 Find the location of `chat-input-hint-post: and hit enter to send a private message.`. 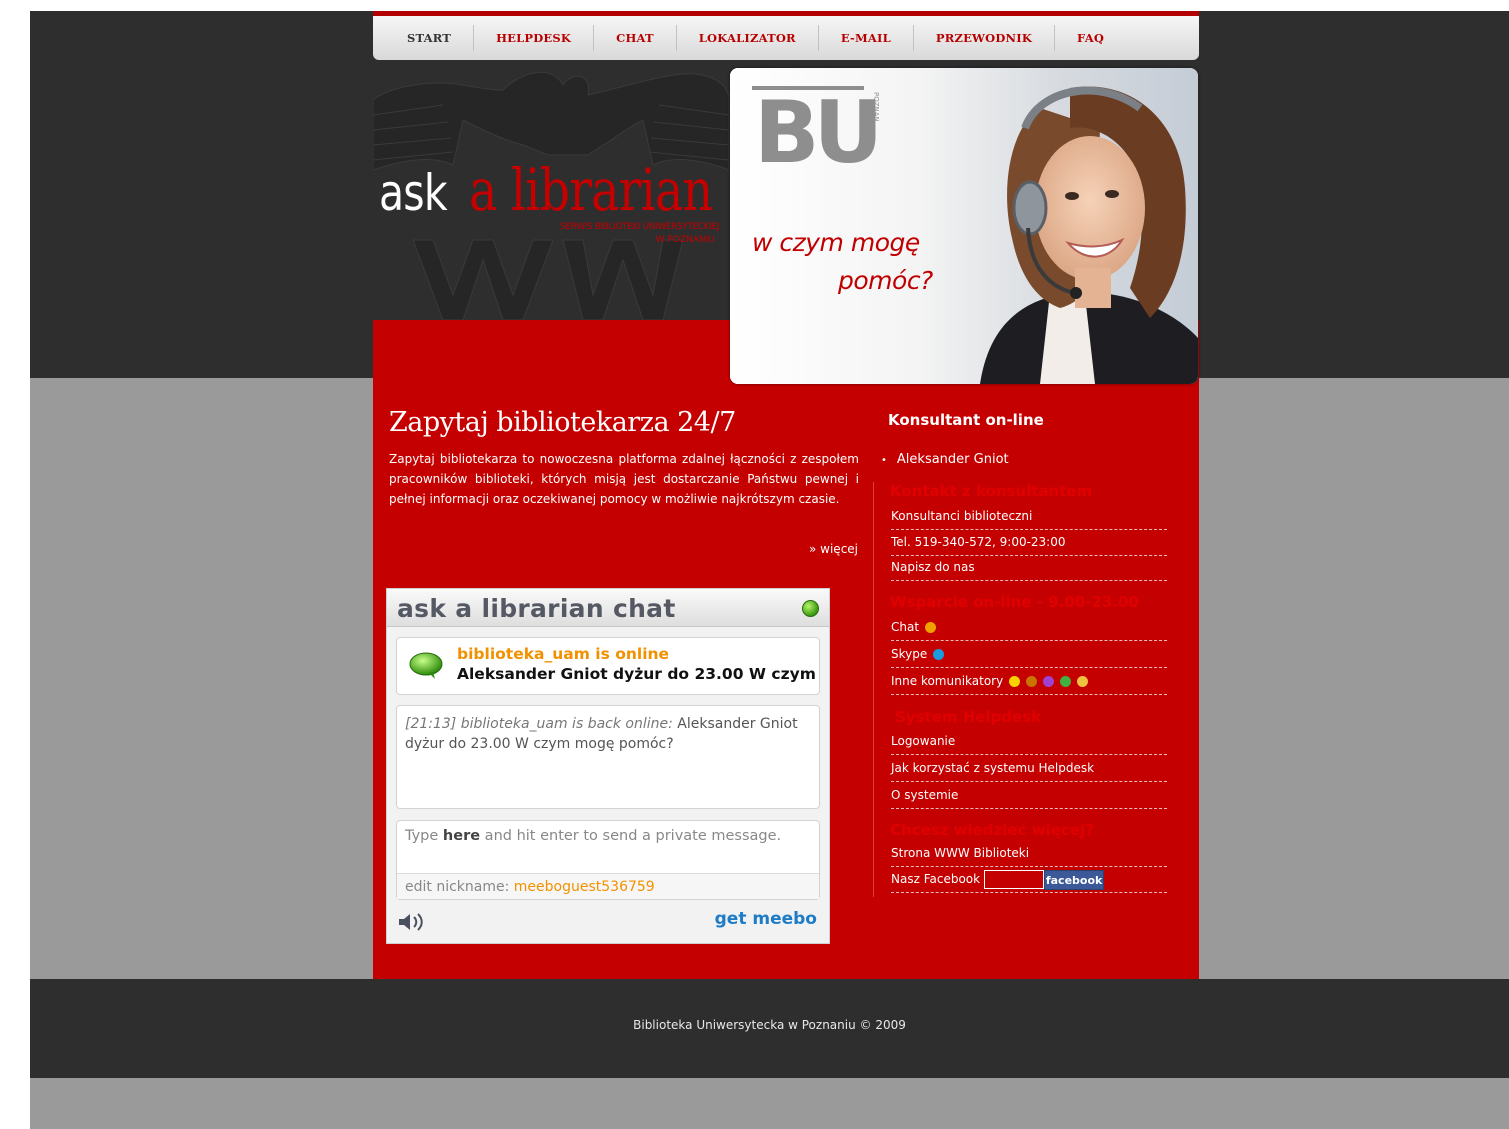

chat-input-hint-post: and hit enter to send a private message. is located at coordinates (631, 836).